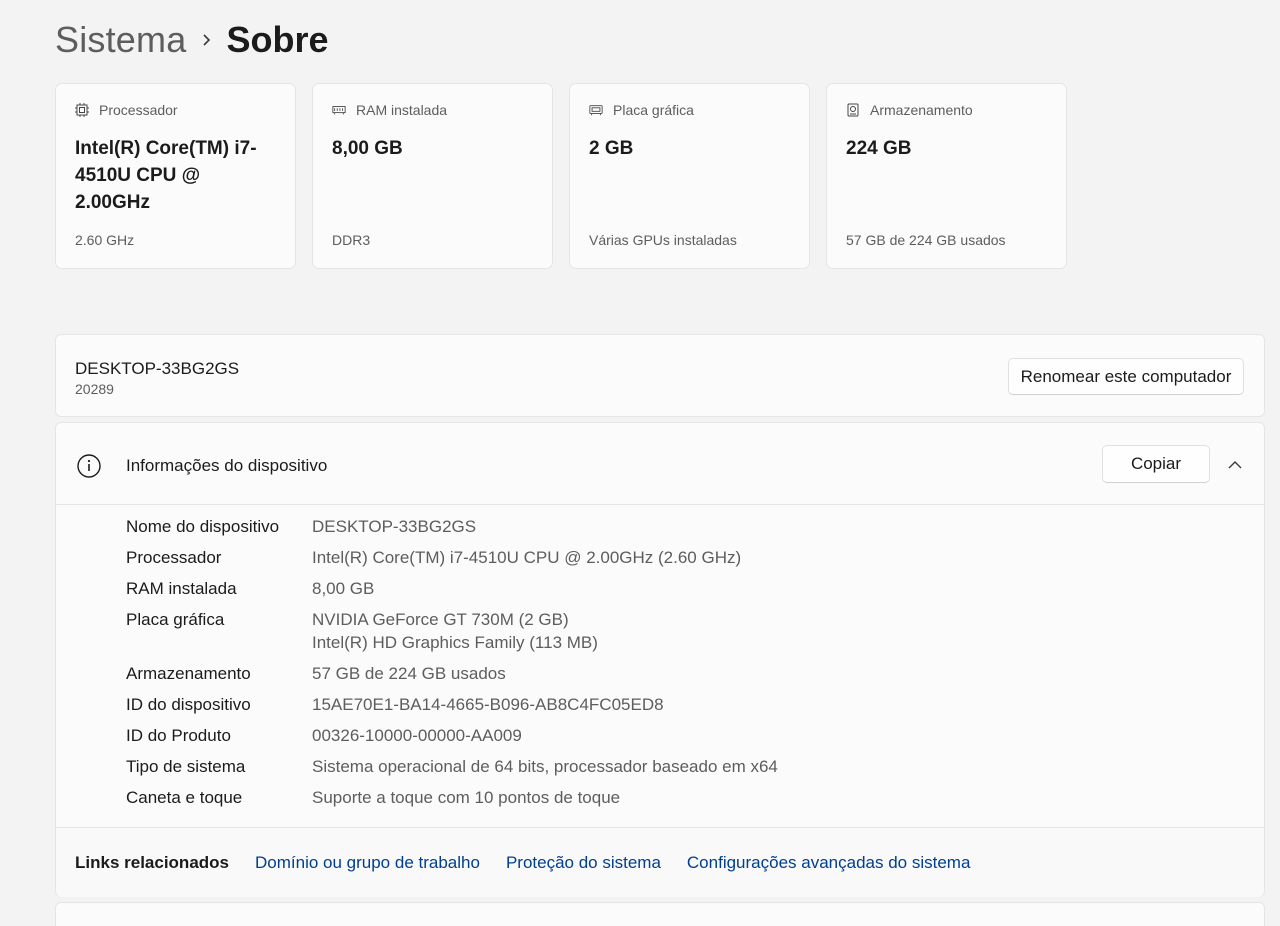  Describe the element at coordinates (89, 466) in the screenshot. I see `info-icon` at that location.